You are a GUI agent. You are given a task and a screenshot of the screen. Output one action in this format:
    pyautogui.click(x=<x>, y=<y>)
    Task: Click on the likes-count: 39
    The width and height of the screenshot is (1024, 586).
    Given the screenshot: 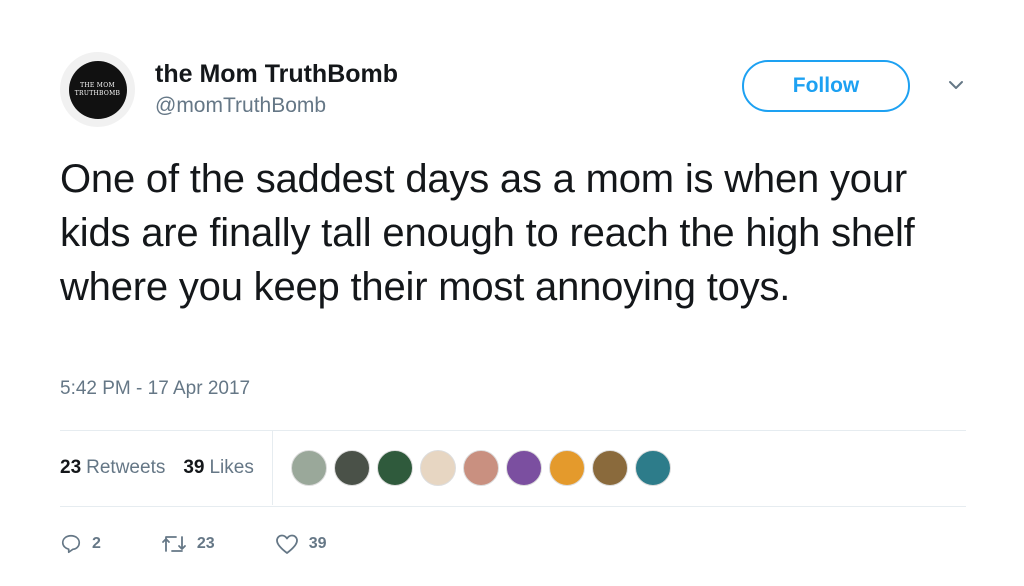 What is the action you would take?
    pyautogui.click(x=194, y=467)
    